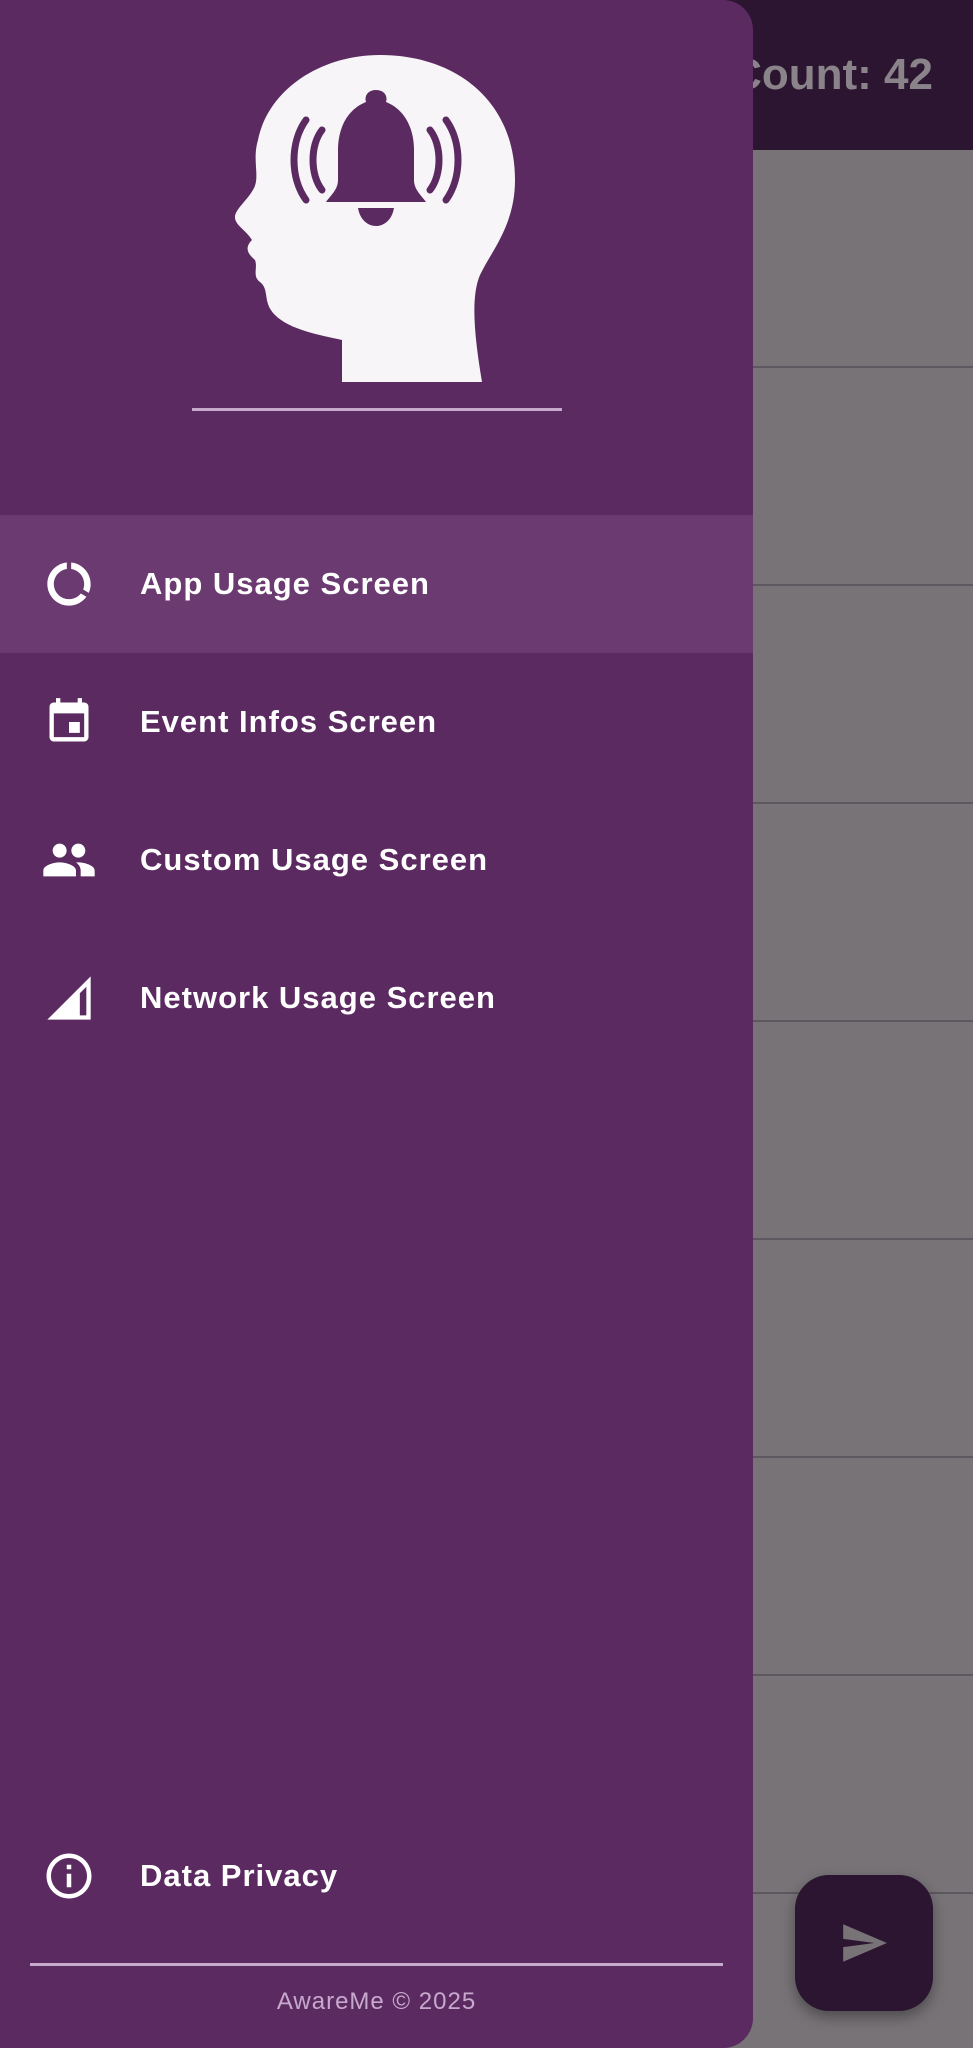 Image resolution: width=973 pixels, height=2048 pixels. I want to click on footer-copyright: AwareMe © 2025, so click(376, 2001).